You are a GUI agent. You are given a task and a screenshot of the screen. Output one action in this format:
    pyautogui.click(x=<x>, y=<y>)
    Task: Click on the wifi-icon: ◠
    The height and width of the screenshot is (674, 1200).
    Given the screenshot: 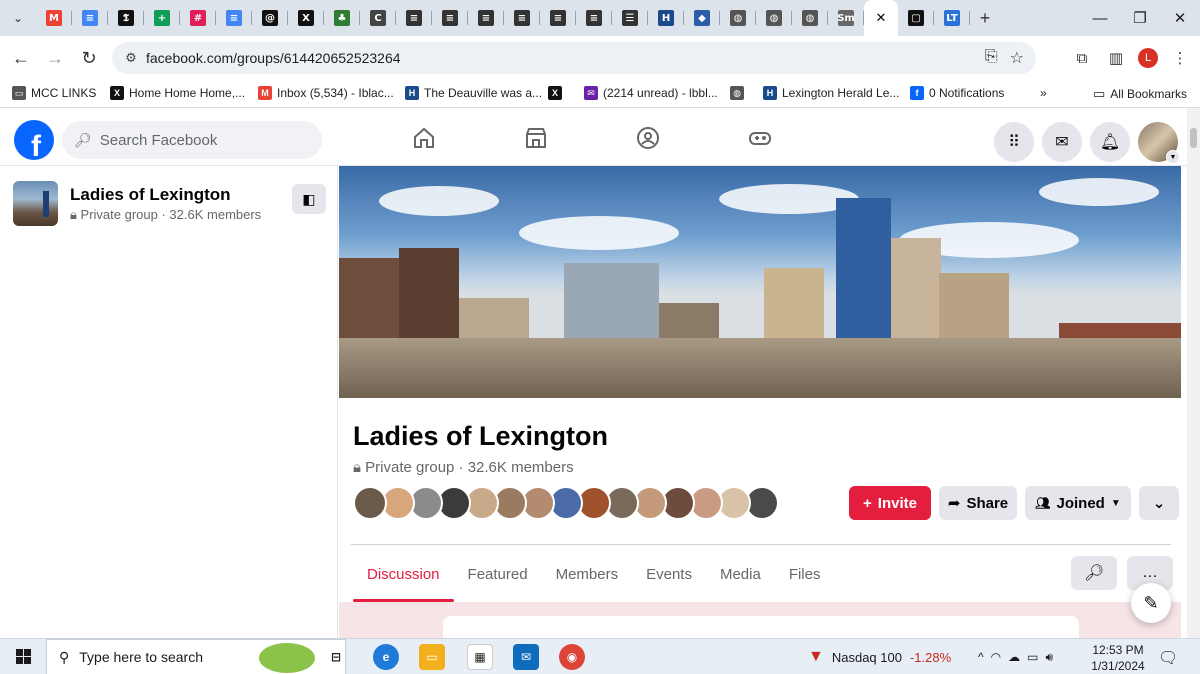 What is the action you would take?
    pyautogui.click(x=996, y=657)
    